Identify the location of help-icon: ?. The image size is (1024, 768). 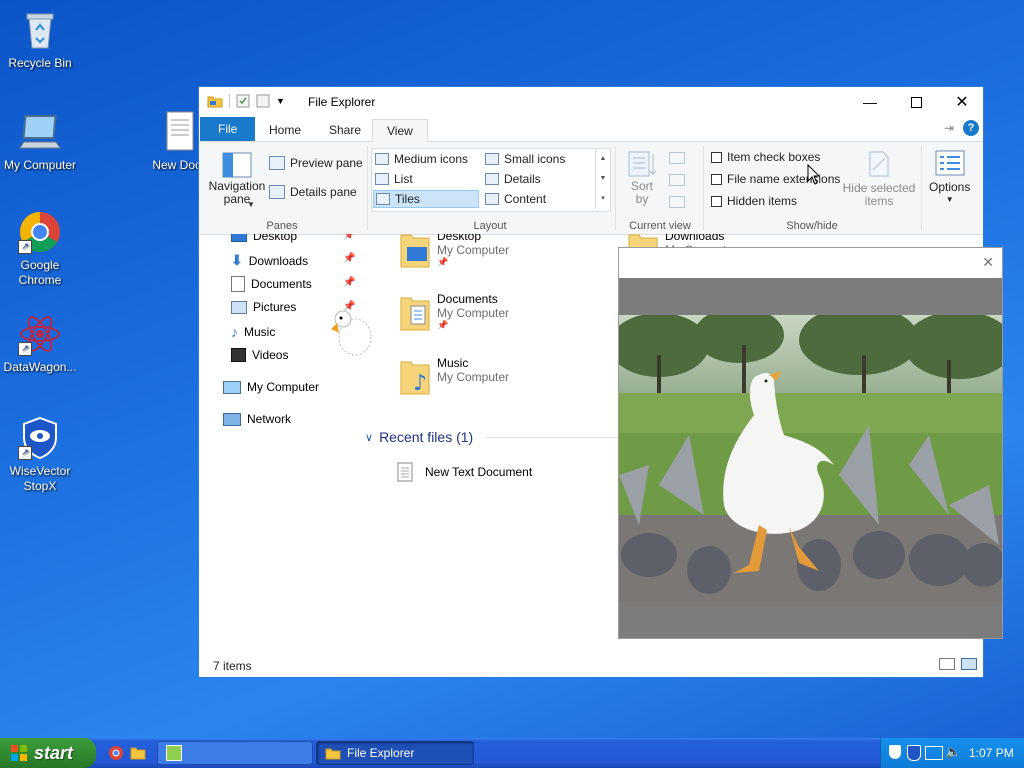
(971, 128).